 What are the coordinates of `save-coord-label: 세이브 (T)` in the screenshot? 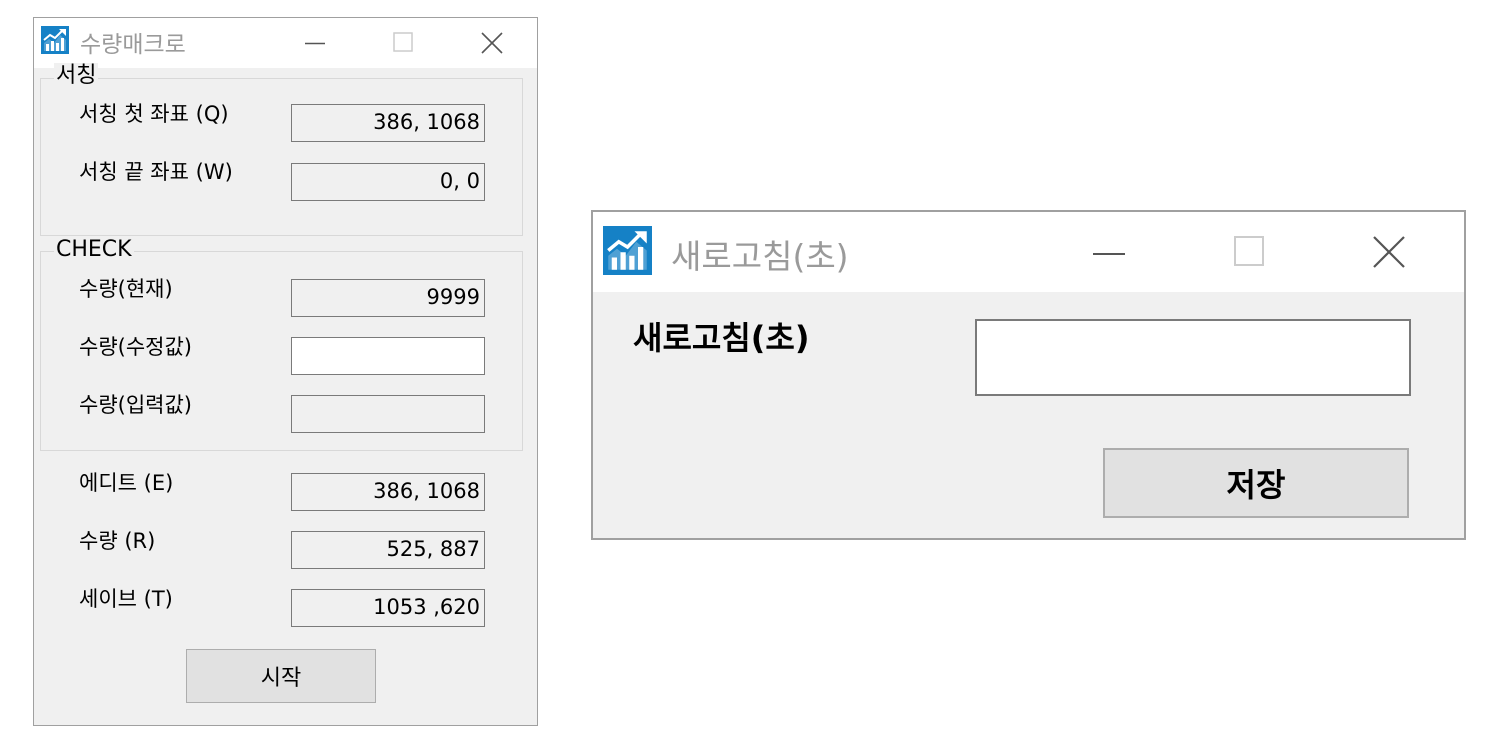 It's located at (126, 599).